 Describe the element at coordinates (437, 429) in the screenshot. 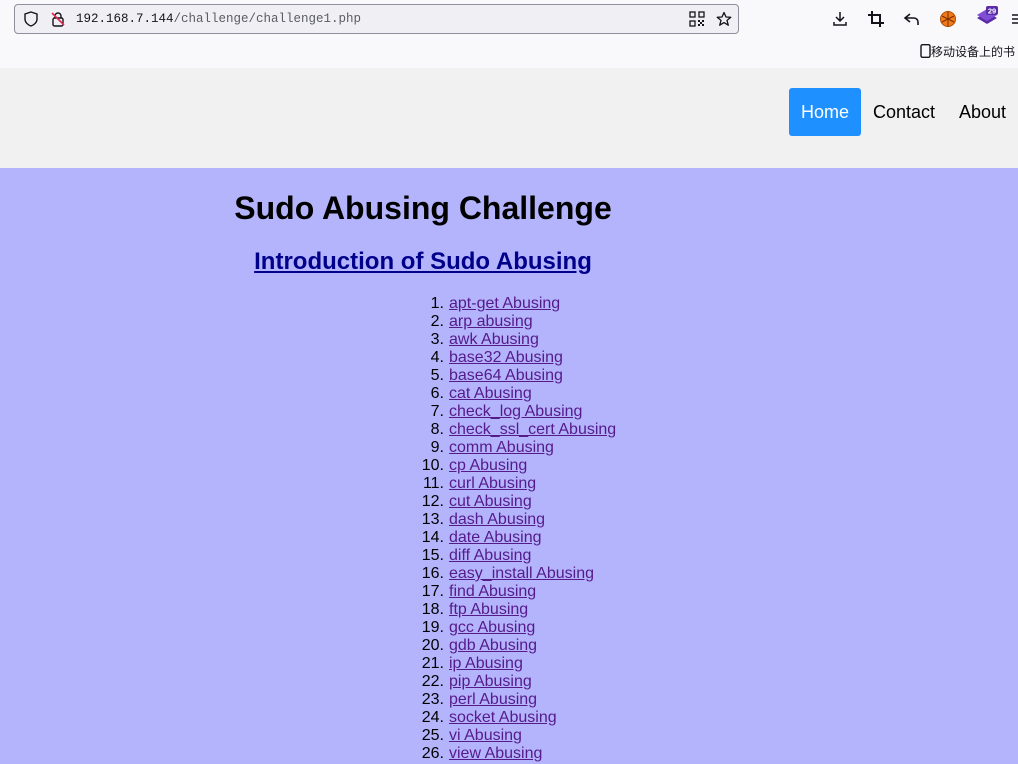

I see `list-item-number: 8.` at that location.